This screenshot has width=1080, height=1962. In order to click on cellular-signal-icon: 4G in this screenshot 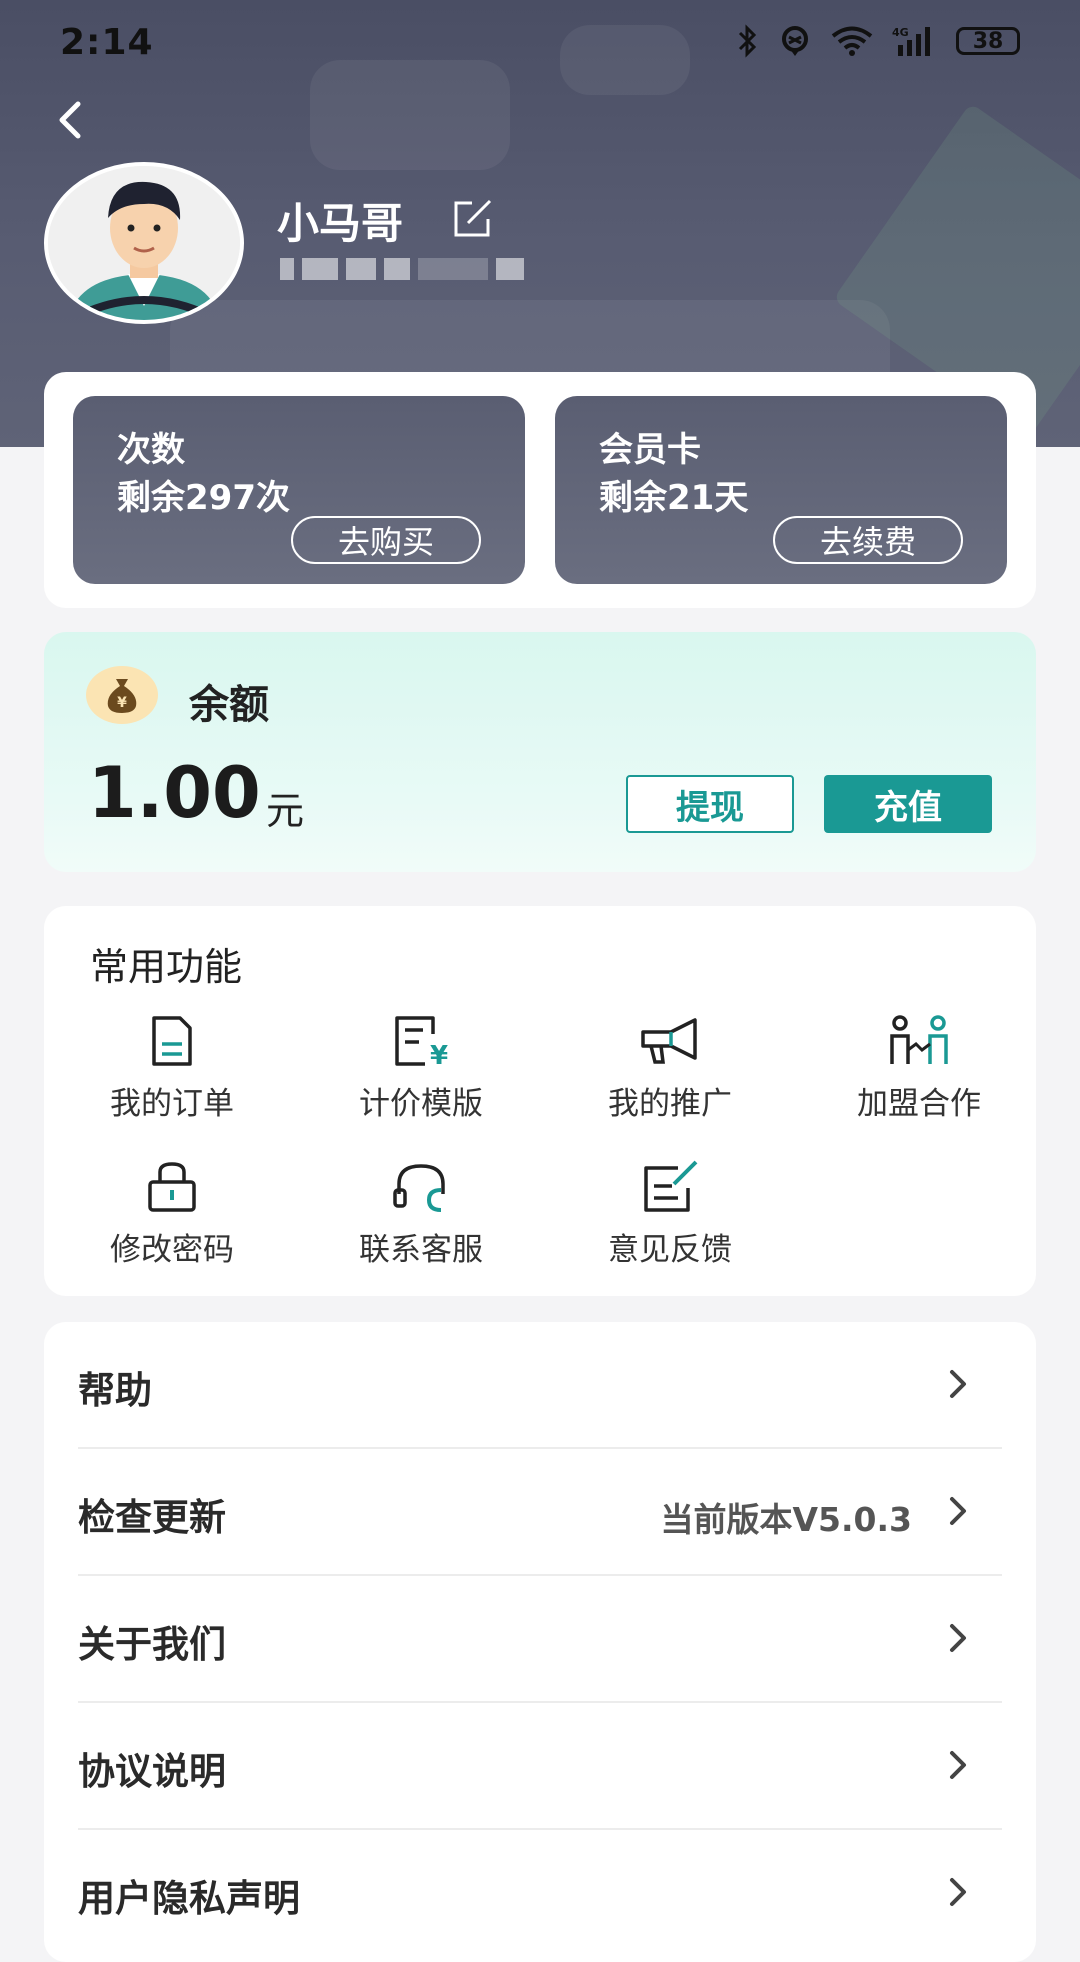, I will do `click(911, 41)`.